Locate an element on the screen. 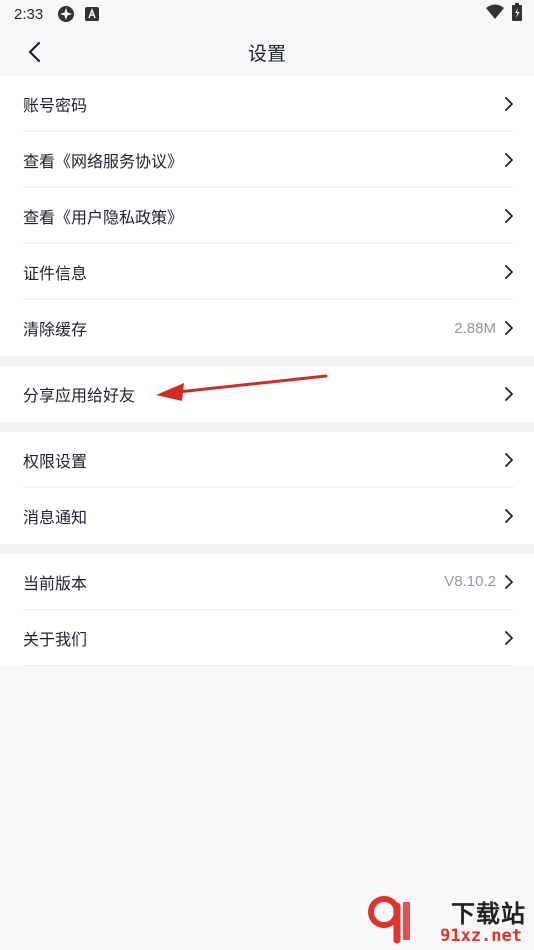 Image resolution: width=534 pixels, height=950 pixels. settings-group-permissions: 权限设置 消息通知 is located at coordinates (267, 488).